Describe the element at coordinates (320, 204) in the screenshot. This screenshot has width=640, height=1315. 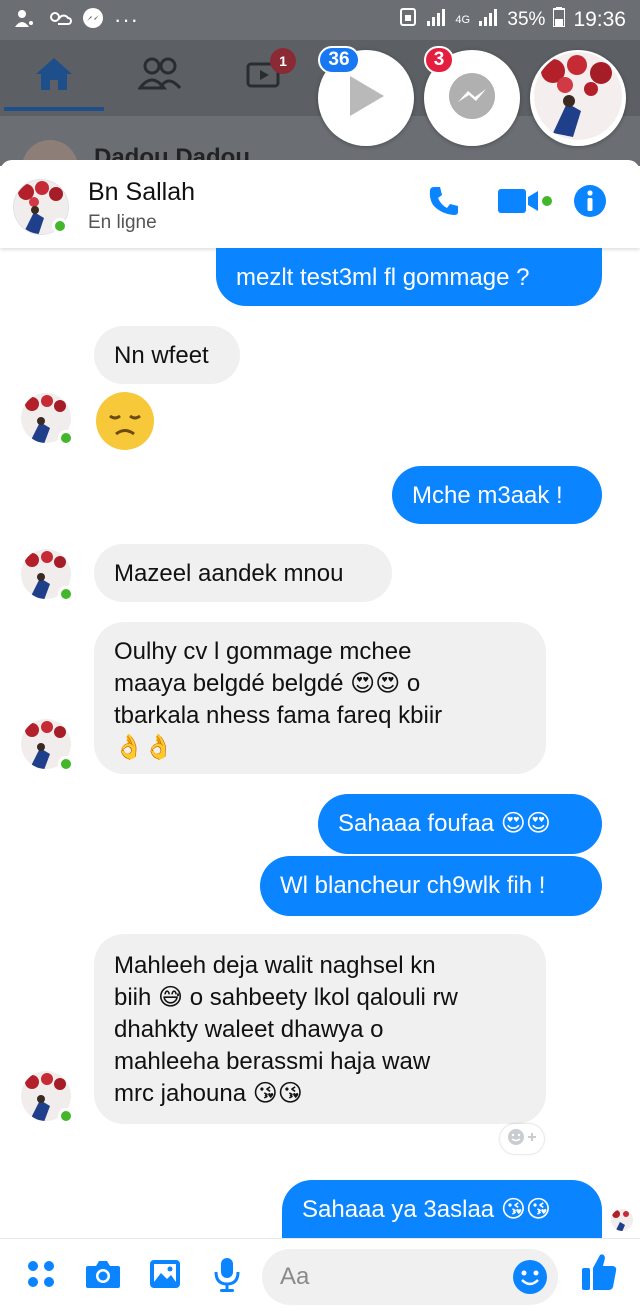
I see `conversation-header: Bn Sallah En ligne` at that location.